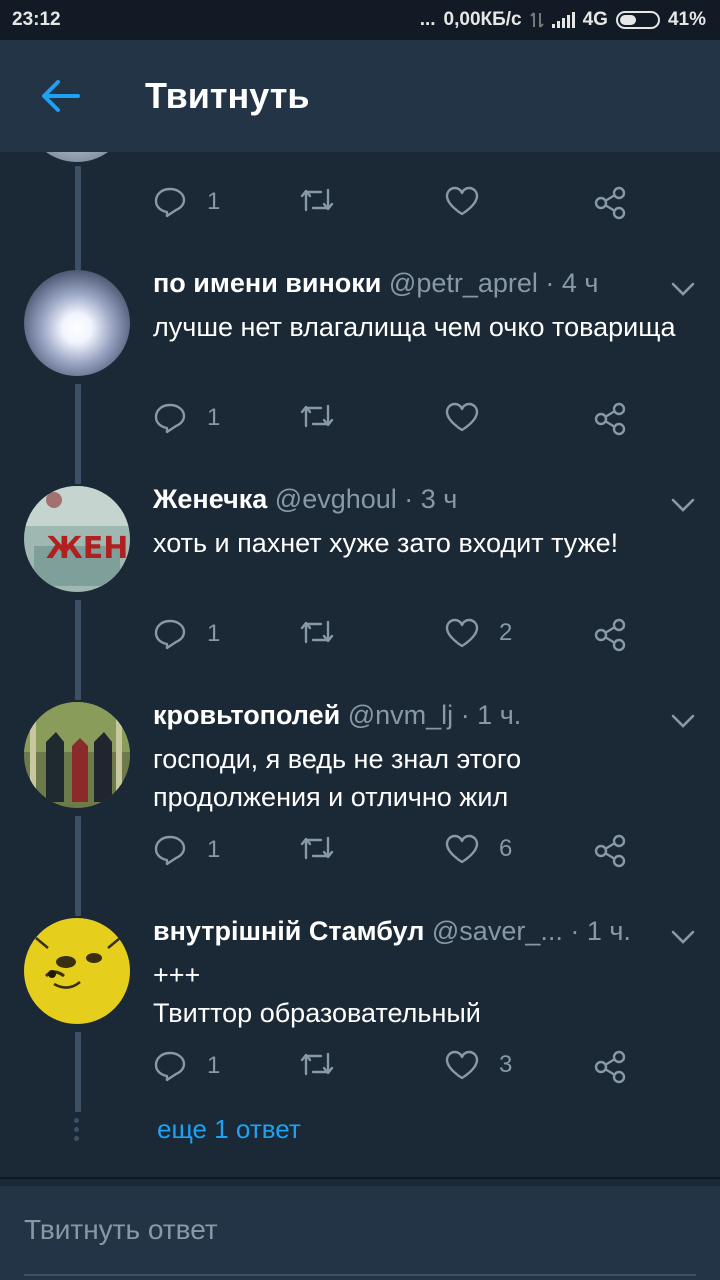 The image size is (720, 1280). What do you see at coordinates (317, 1013) in the screenshot?
I see `tweet-text-line: Твиттор образовательный` at bounding box center [317, 1013].